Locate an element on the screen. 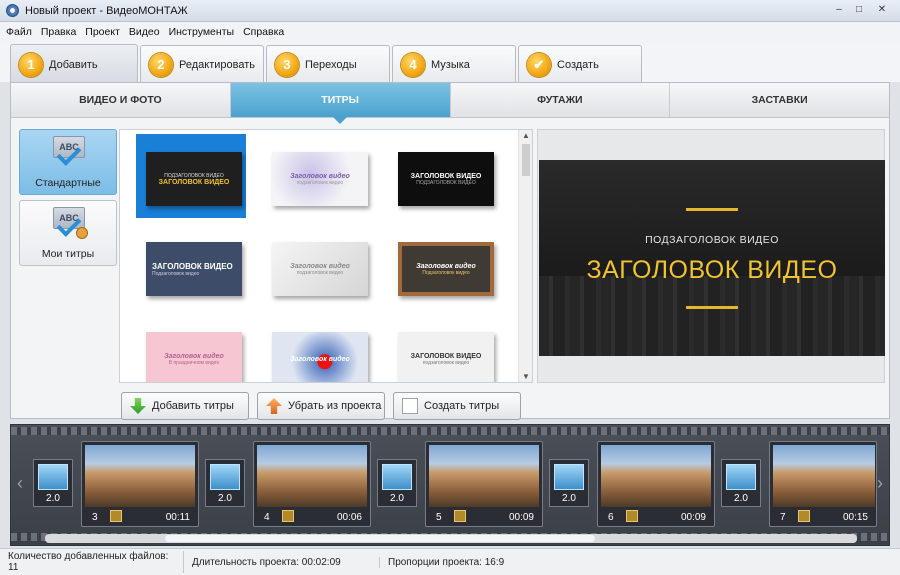 This screenshot has width=900, height=575. menu-help: Справка is located at coordinates (263, 32).